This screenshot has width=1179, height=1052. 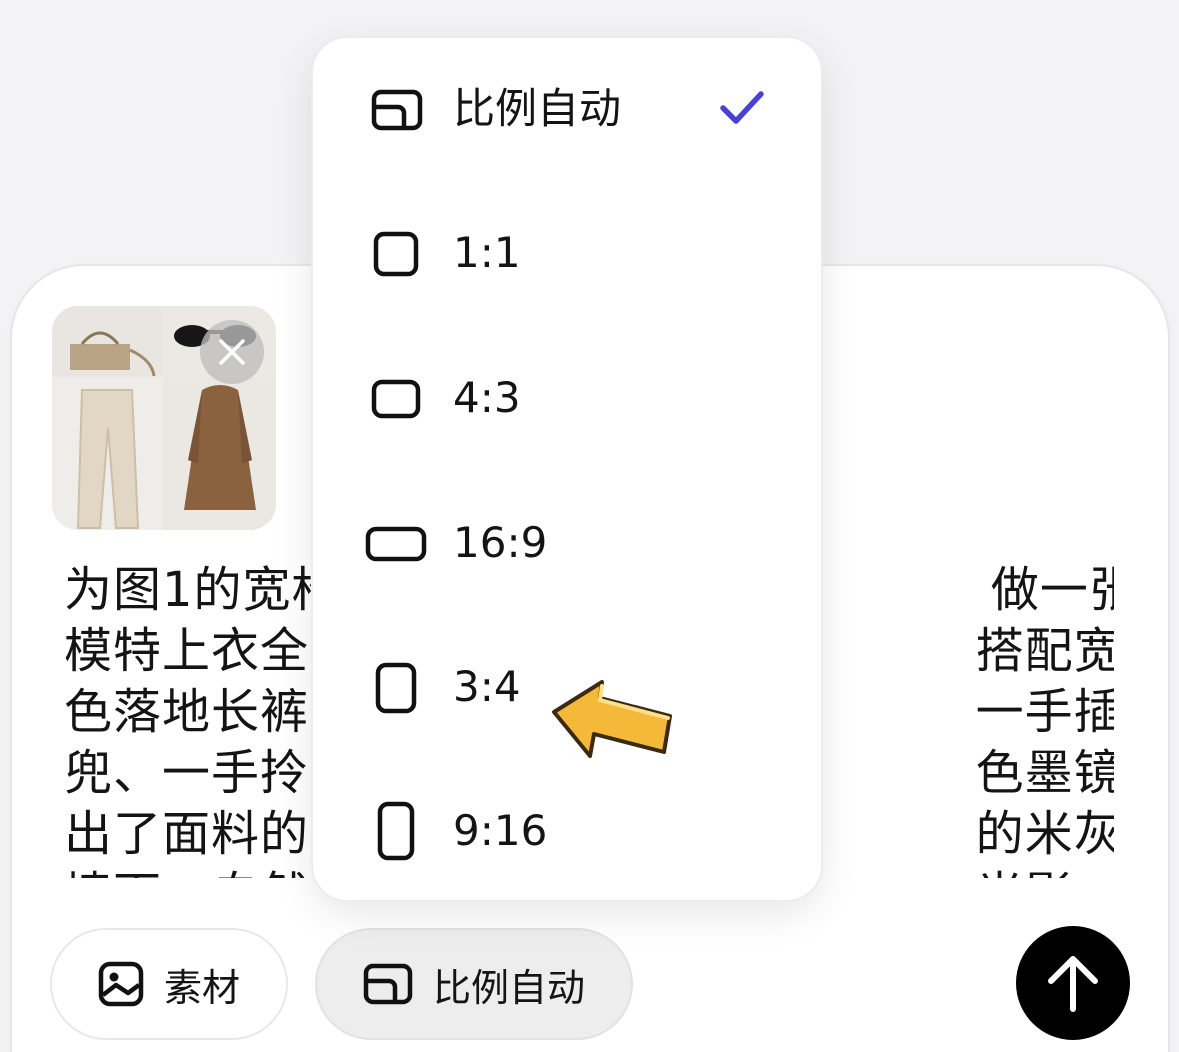 What do you see at coordinates (487, 252) in the screenshot?
I see `menu-item-label: 1:1` at bounding box center [487, 252].